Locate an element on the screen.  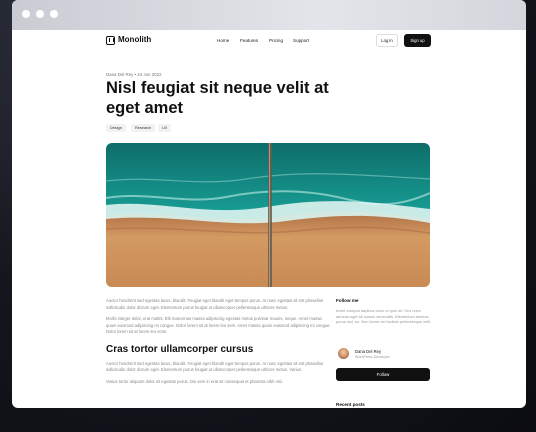
login-button: Log in is located at coordinates (387, 40).